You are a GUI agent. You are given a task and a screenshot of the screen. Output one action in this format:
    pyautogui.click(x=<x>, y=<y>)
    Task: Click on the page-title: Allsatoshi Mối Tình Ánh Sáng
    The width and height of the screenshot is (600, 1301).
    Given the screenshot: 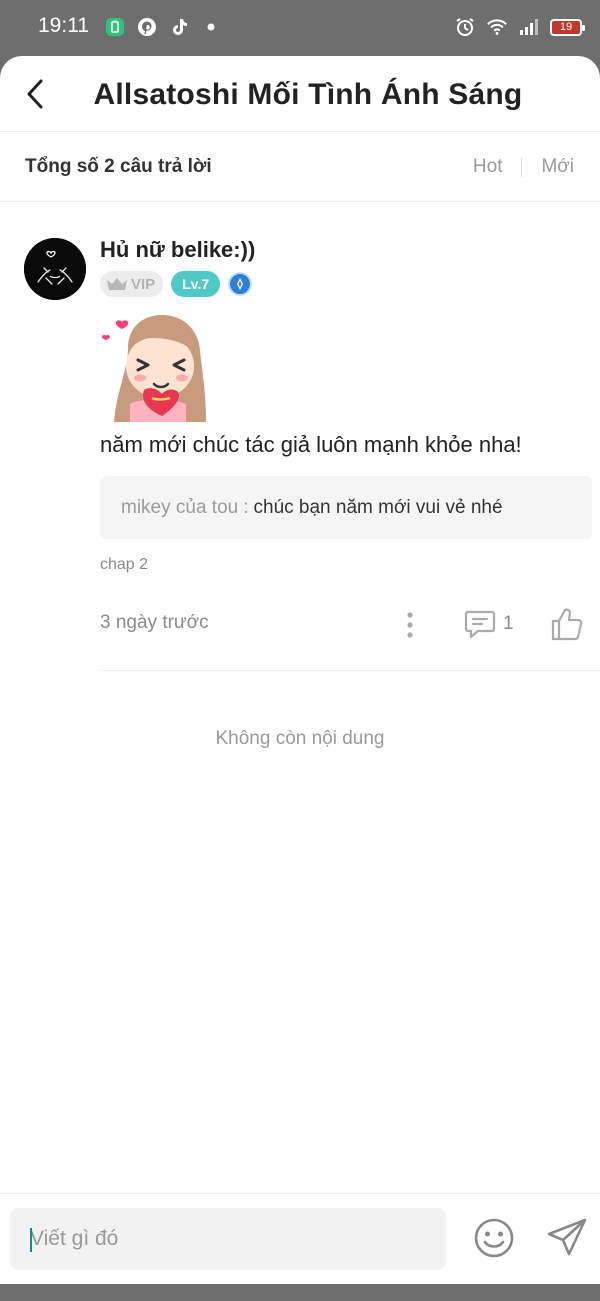 What is the action you would take?
    pyautogui.click(x=308, y=94)
    